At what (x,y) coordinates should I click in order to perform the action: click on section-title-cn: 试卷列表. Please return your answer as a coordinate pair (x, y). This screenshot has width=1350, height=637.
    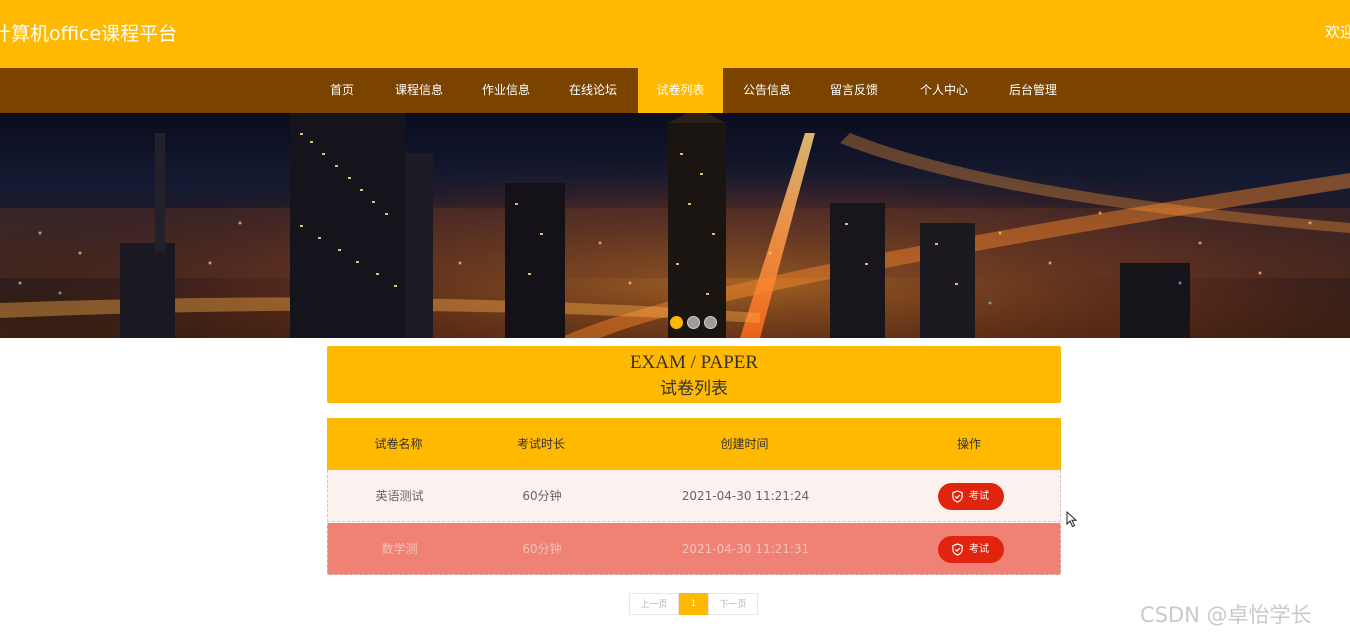
    Looking at the image, I should click on (694, 389).